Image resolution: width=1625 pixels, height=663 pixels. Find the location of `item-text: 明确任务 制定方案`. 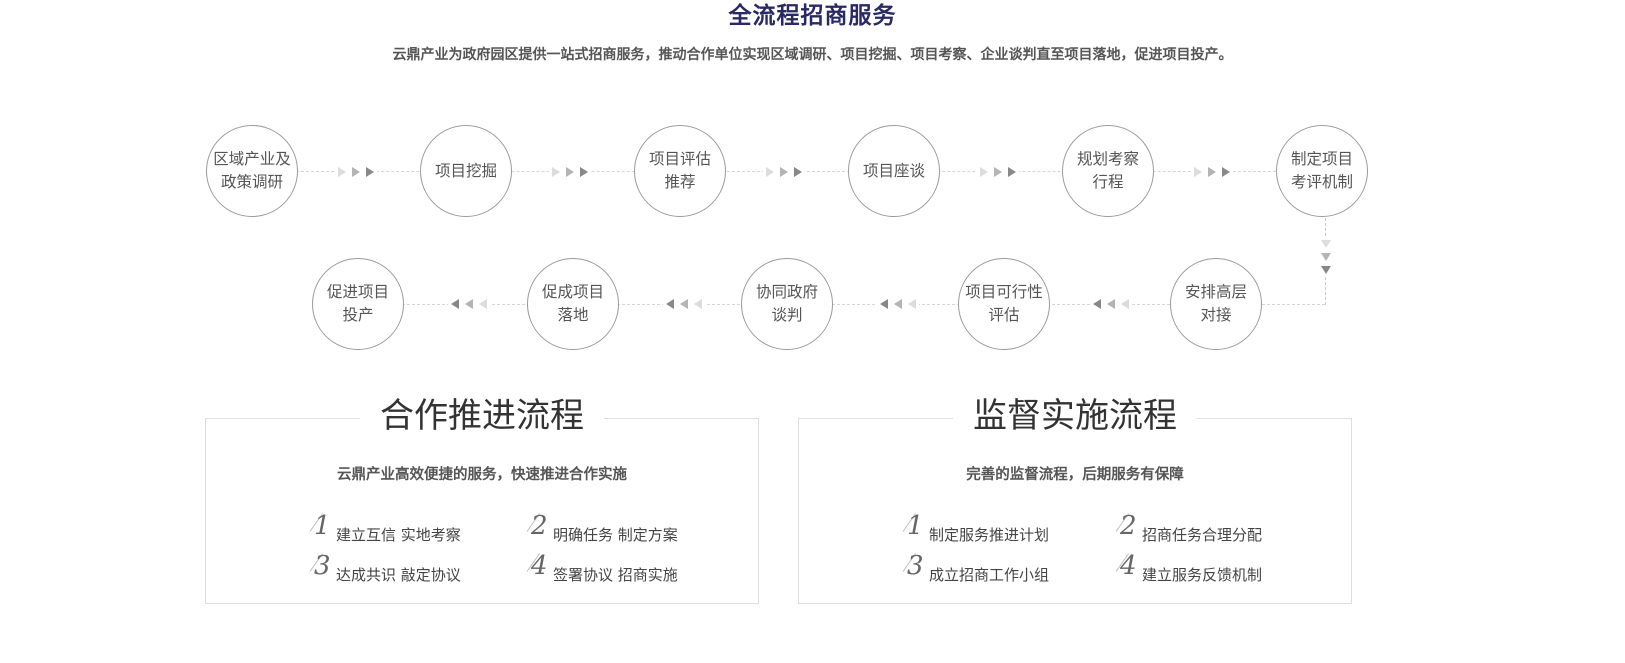

item-text: 明确任务 制定方案 is located at coordinates (615, 535).